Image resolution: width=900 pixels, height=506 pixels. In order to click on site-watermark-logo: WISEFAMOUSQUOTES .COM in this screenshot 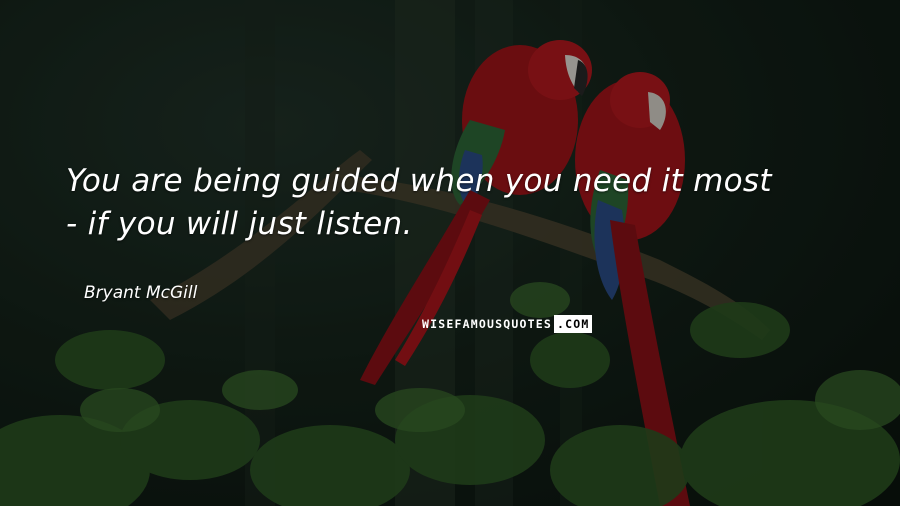, I will do `click(506, 324)`.